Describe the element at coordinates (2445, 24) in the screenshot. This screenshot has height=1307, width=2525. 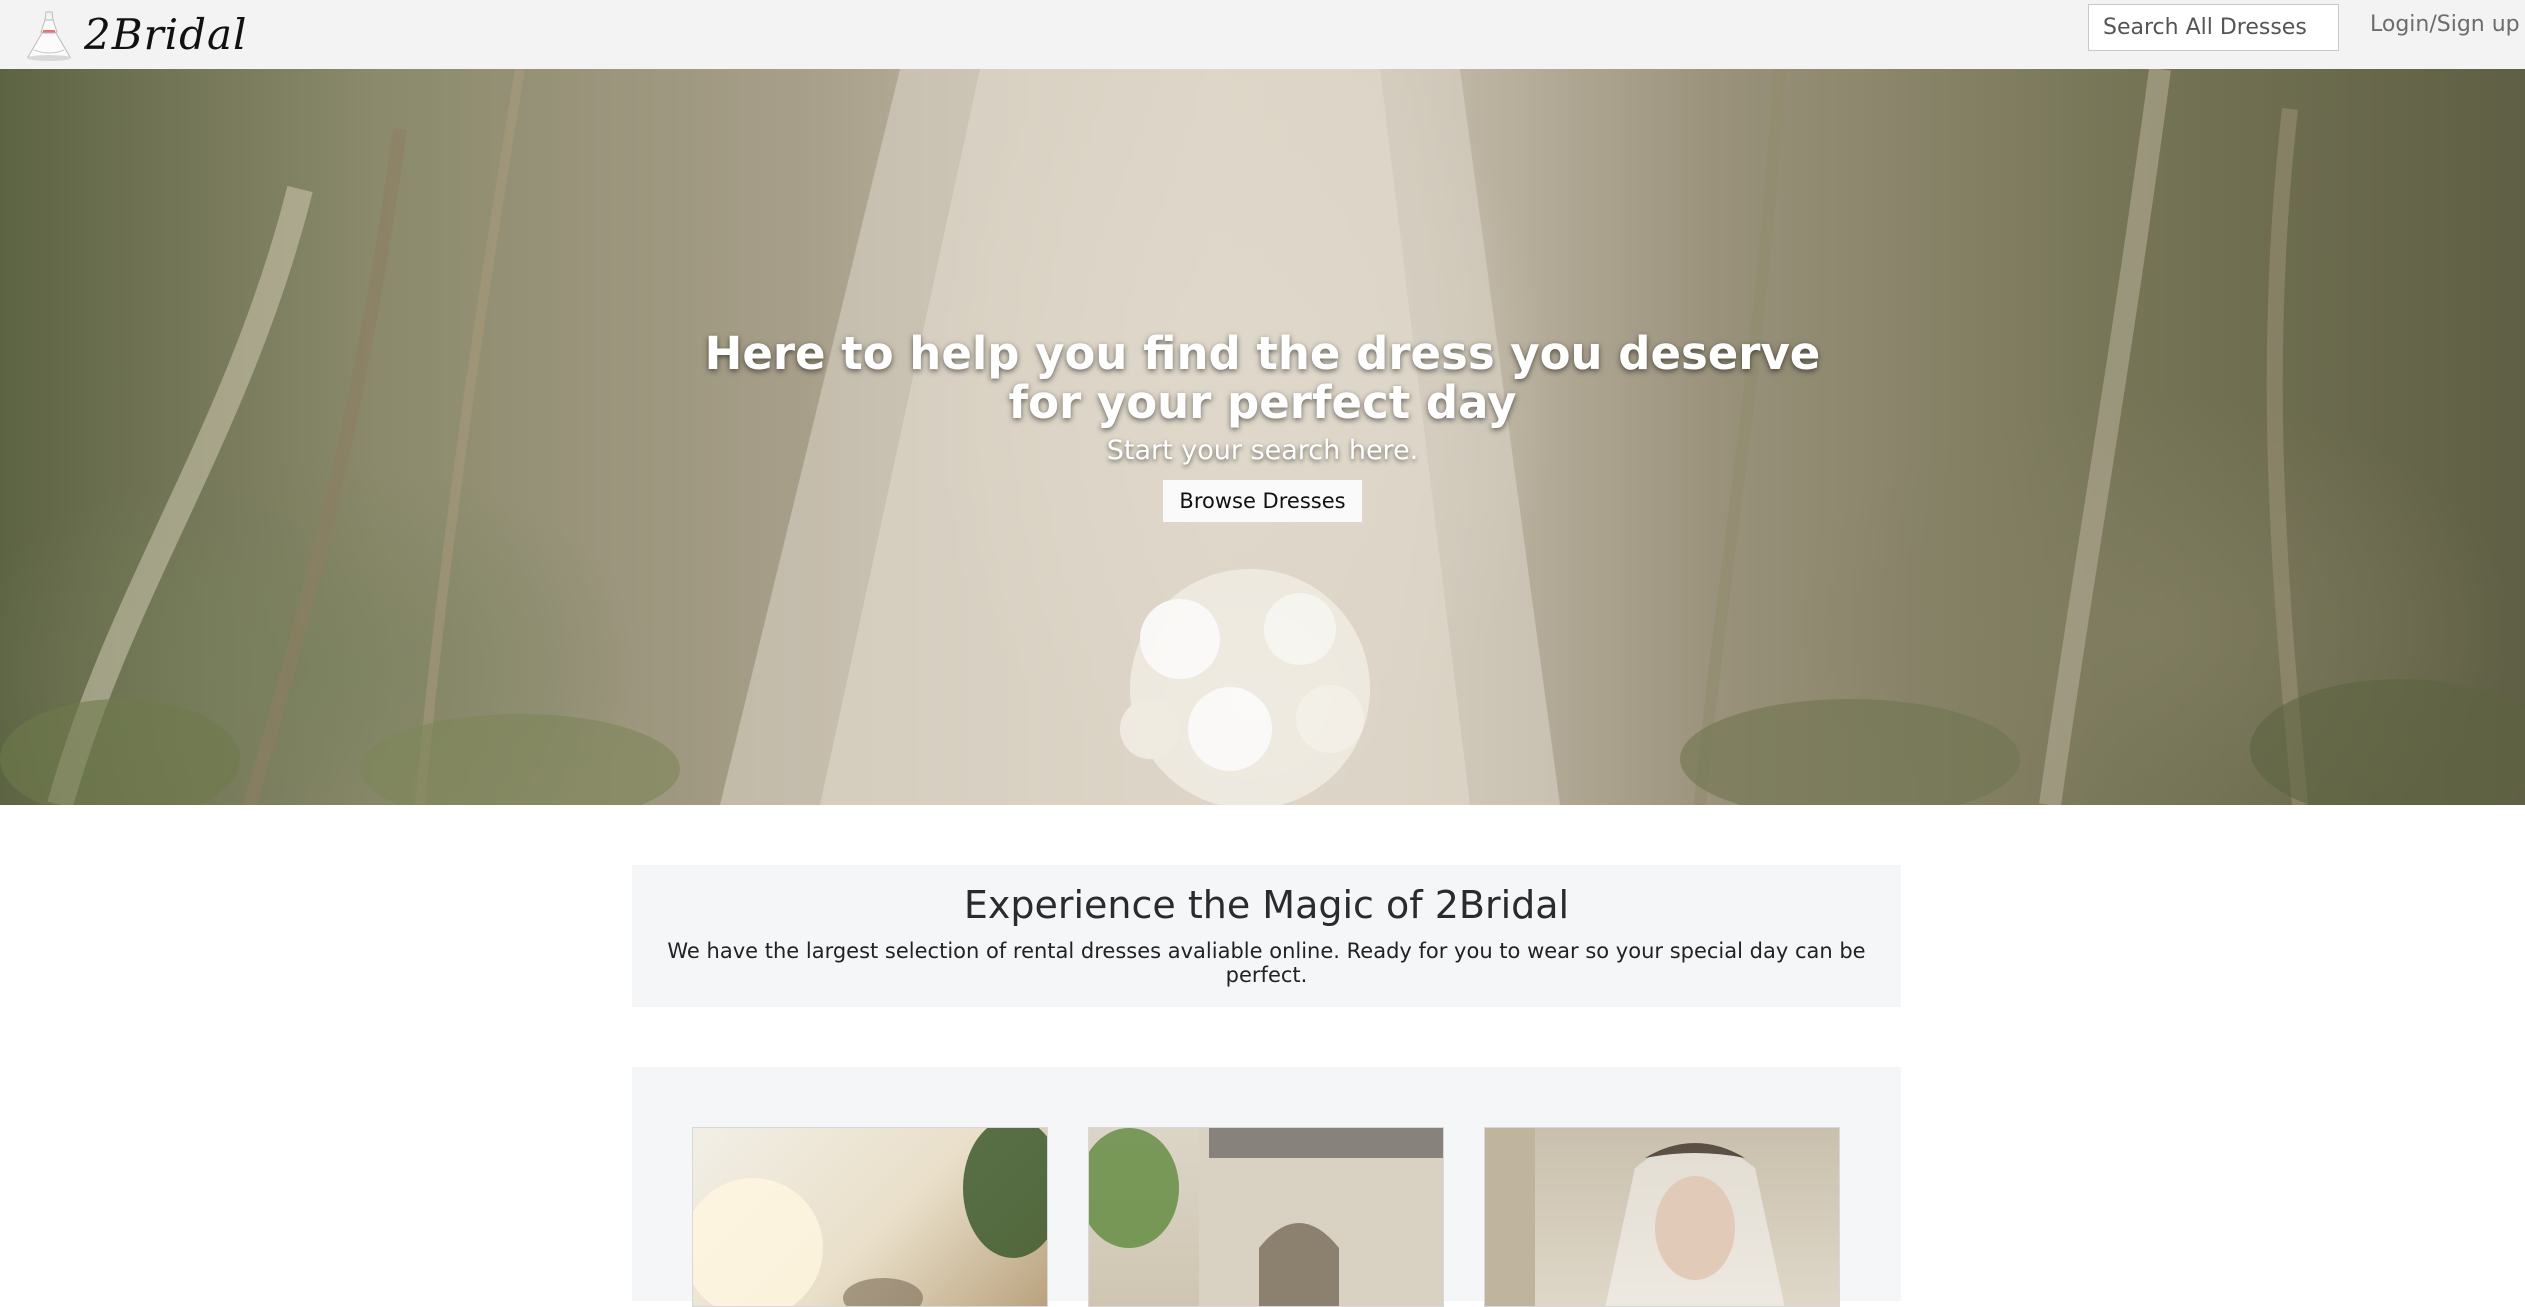
I see `login-signup-link: Login/Sign up` at that location.